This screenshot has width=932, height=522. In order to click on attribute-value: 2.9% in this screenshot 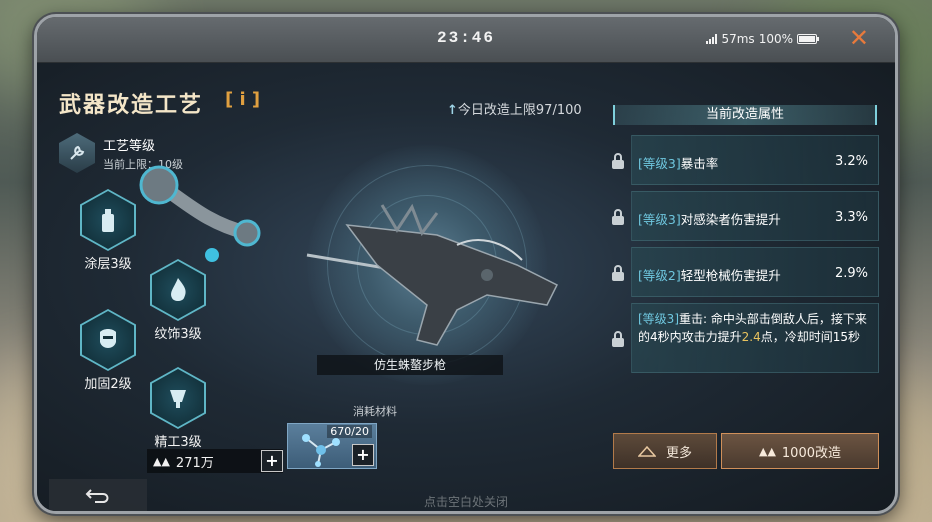, I will do `click(851, 273)`.